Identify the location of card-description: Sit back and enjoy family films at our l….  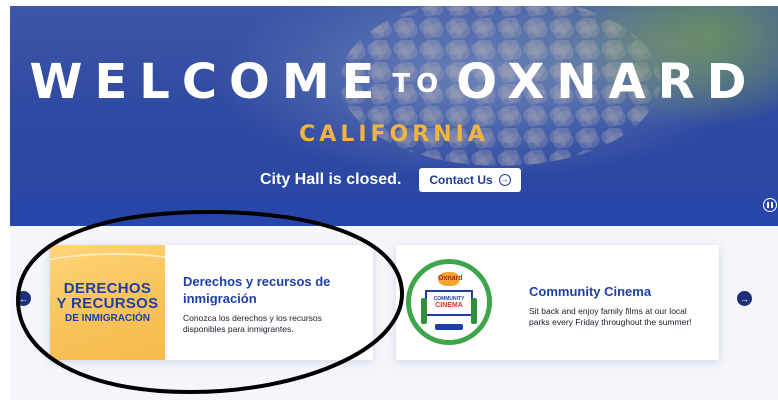
(610, 316).